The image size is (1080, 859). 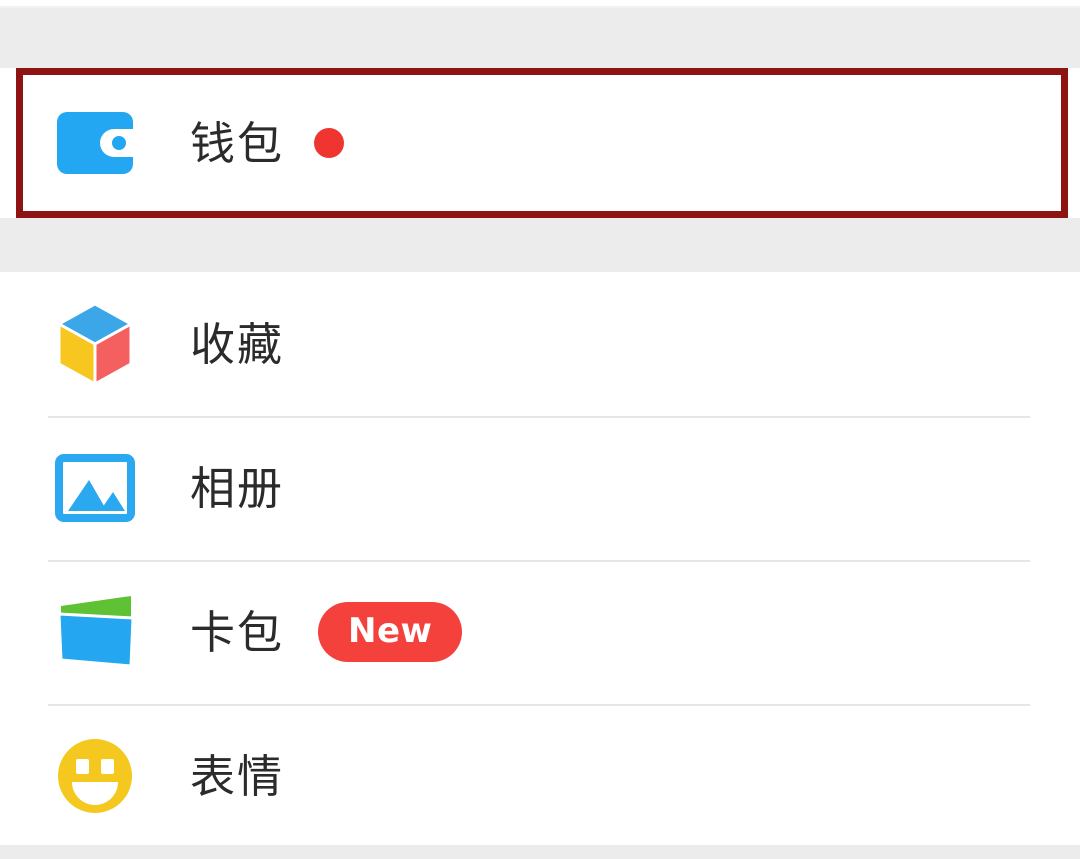 What do you see at coordinates (540, 852) in the screenshot?
I see `bottom-gray-spacer` at bounding box center [540, 852].